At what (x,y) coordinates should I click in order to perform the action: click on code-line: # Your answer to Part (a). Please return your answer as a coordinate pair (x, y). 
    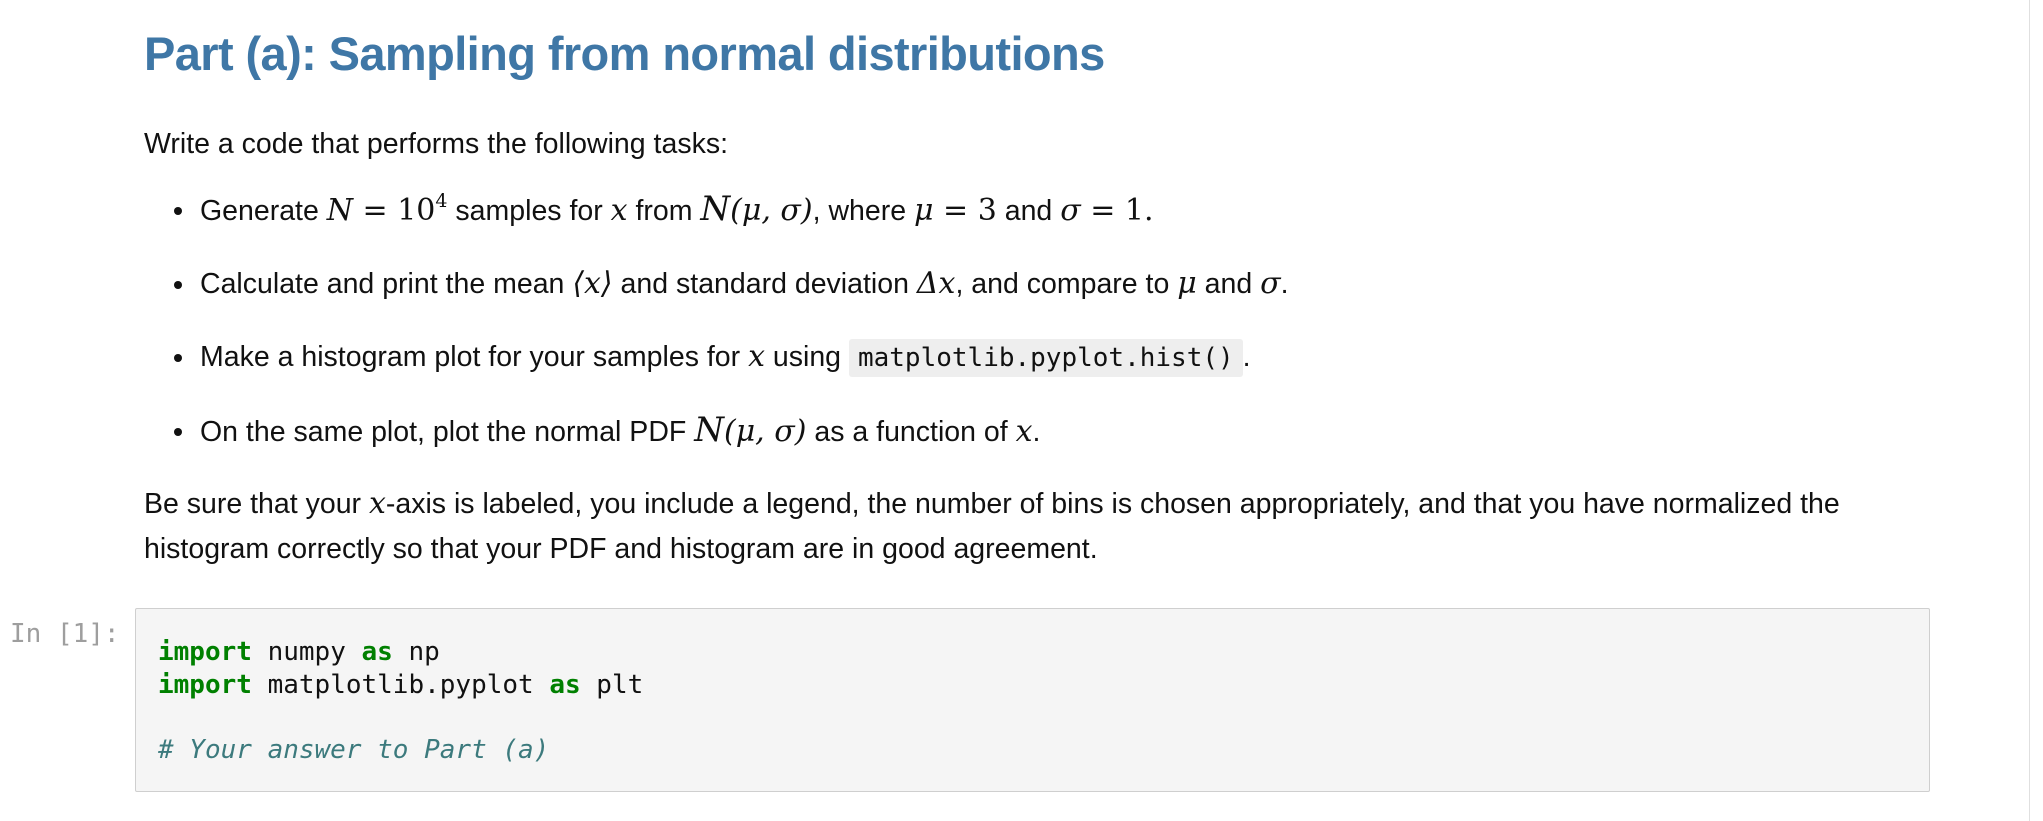
    Looking at the image, I should click on (1043, 750).